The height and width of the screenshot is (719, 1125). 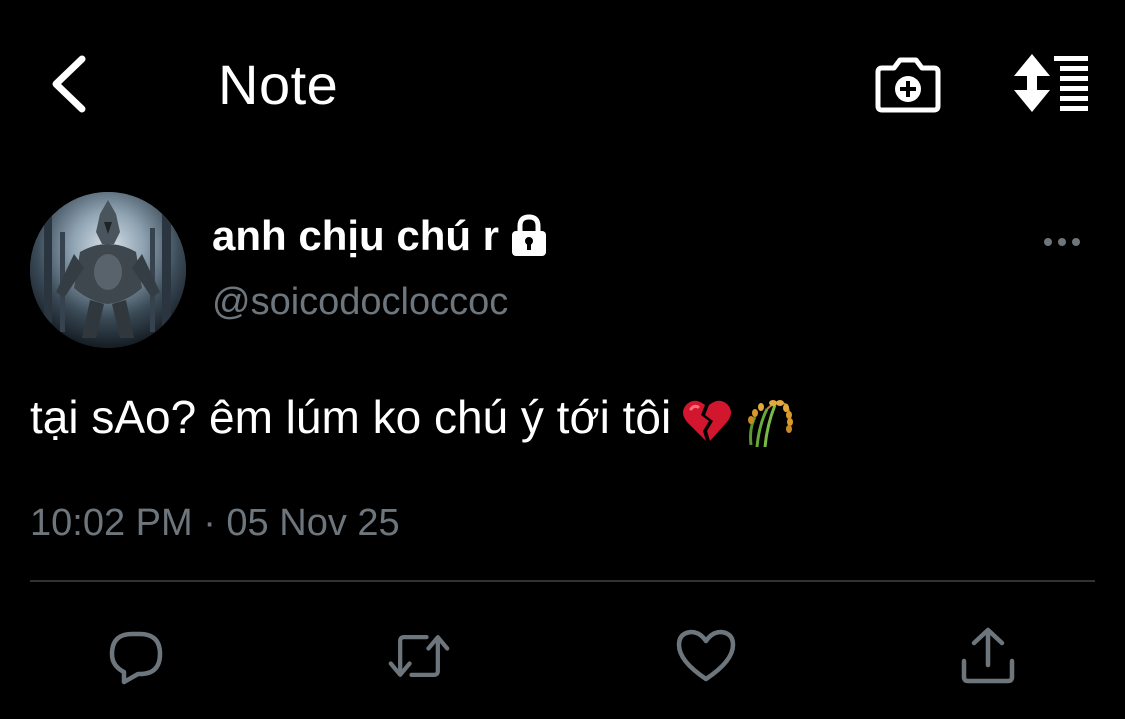 I want to click on display-name: anh chịu chú r, so click(x=380, y=236).